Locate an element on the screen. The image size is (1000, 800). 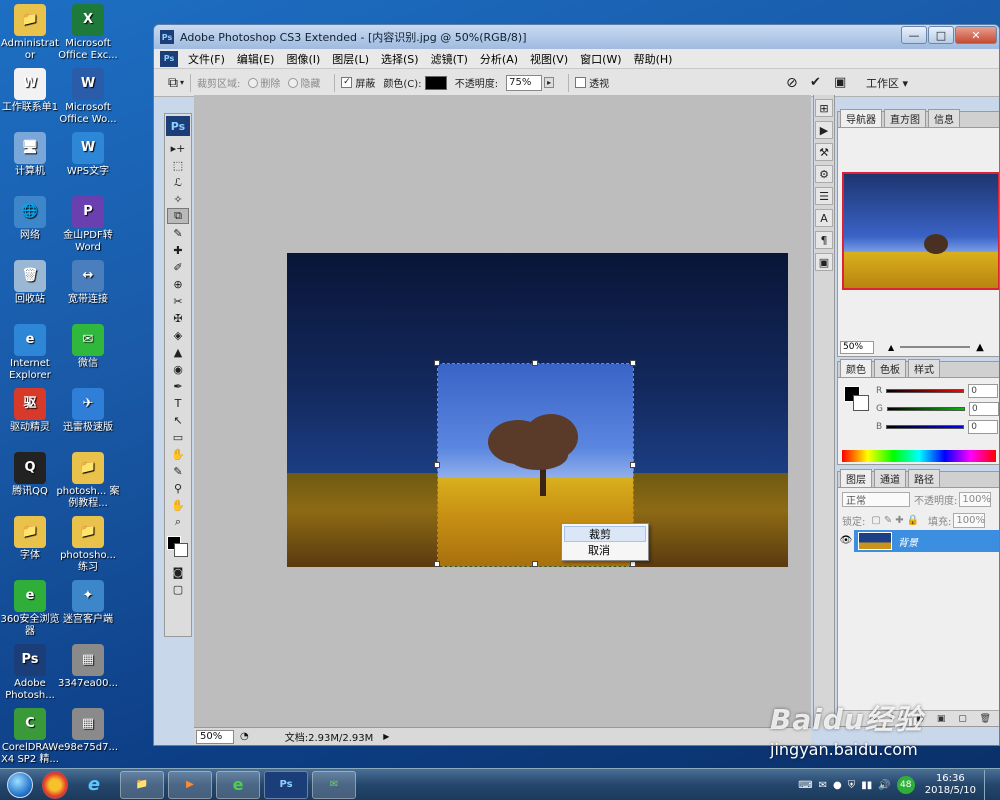
menu-layer: 图层(L) is located at coordinates (350, 59).